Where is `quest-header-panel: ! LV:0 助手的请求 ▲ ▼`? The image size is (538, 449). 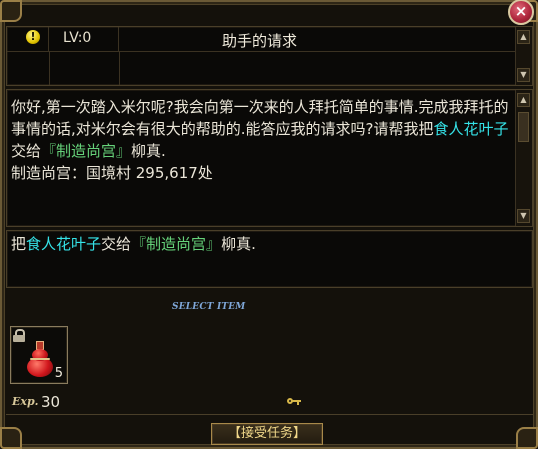 quest-header-panel: ! LV:0 助手的请求 ▲ ▼ is located at coordinates (269, 56).